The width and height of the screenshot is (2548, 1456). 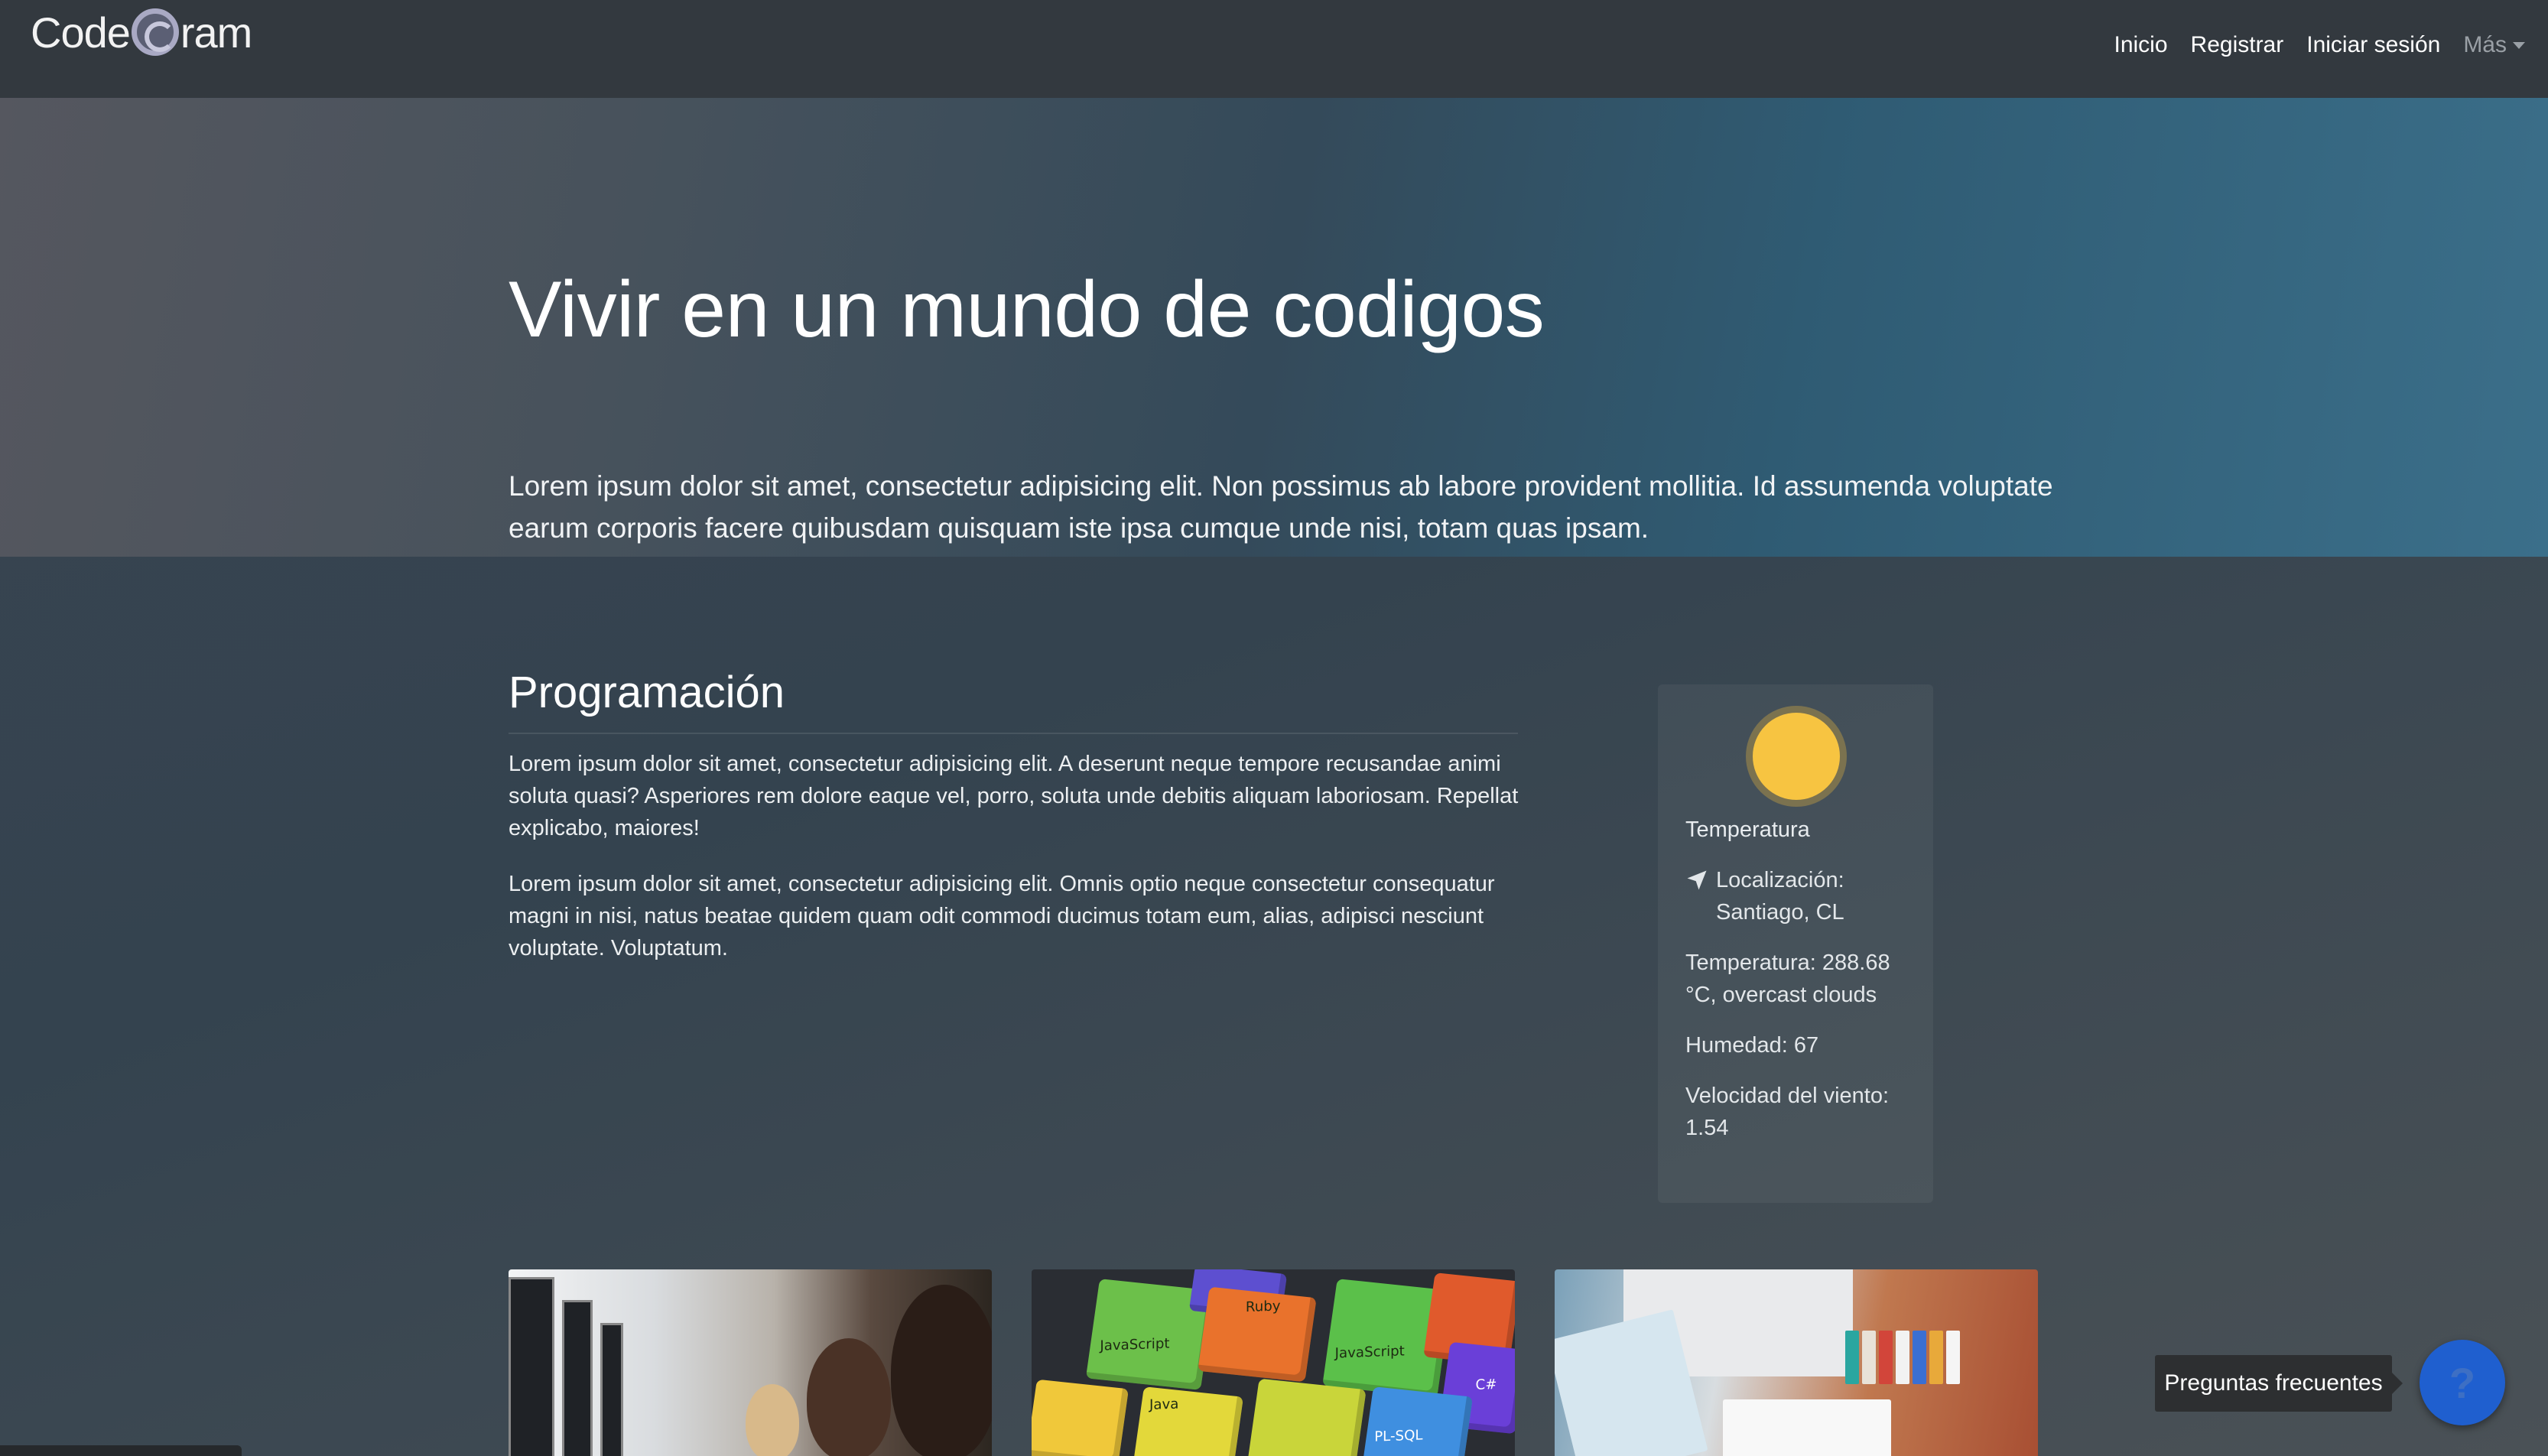 What do you see at coordinates (1486, 1384) in the screenshot?
I see `cube-label: C#` at bounding box center [1486, 1384].